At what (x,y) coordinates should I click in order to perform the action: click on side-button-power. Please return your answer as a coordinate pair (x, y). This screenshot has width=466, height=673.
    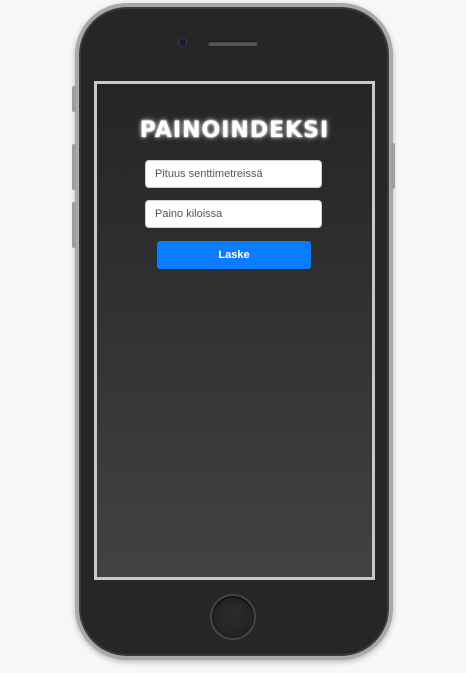
    Looking at the image, I should click on (393, 166).